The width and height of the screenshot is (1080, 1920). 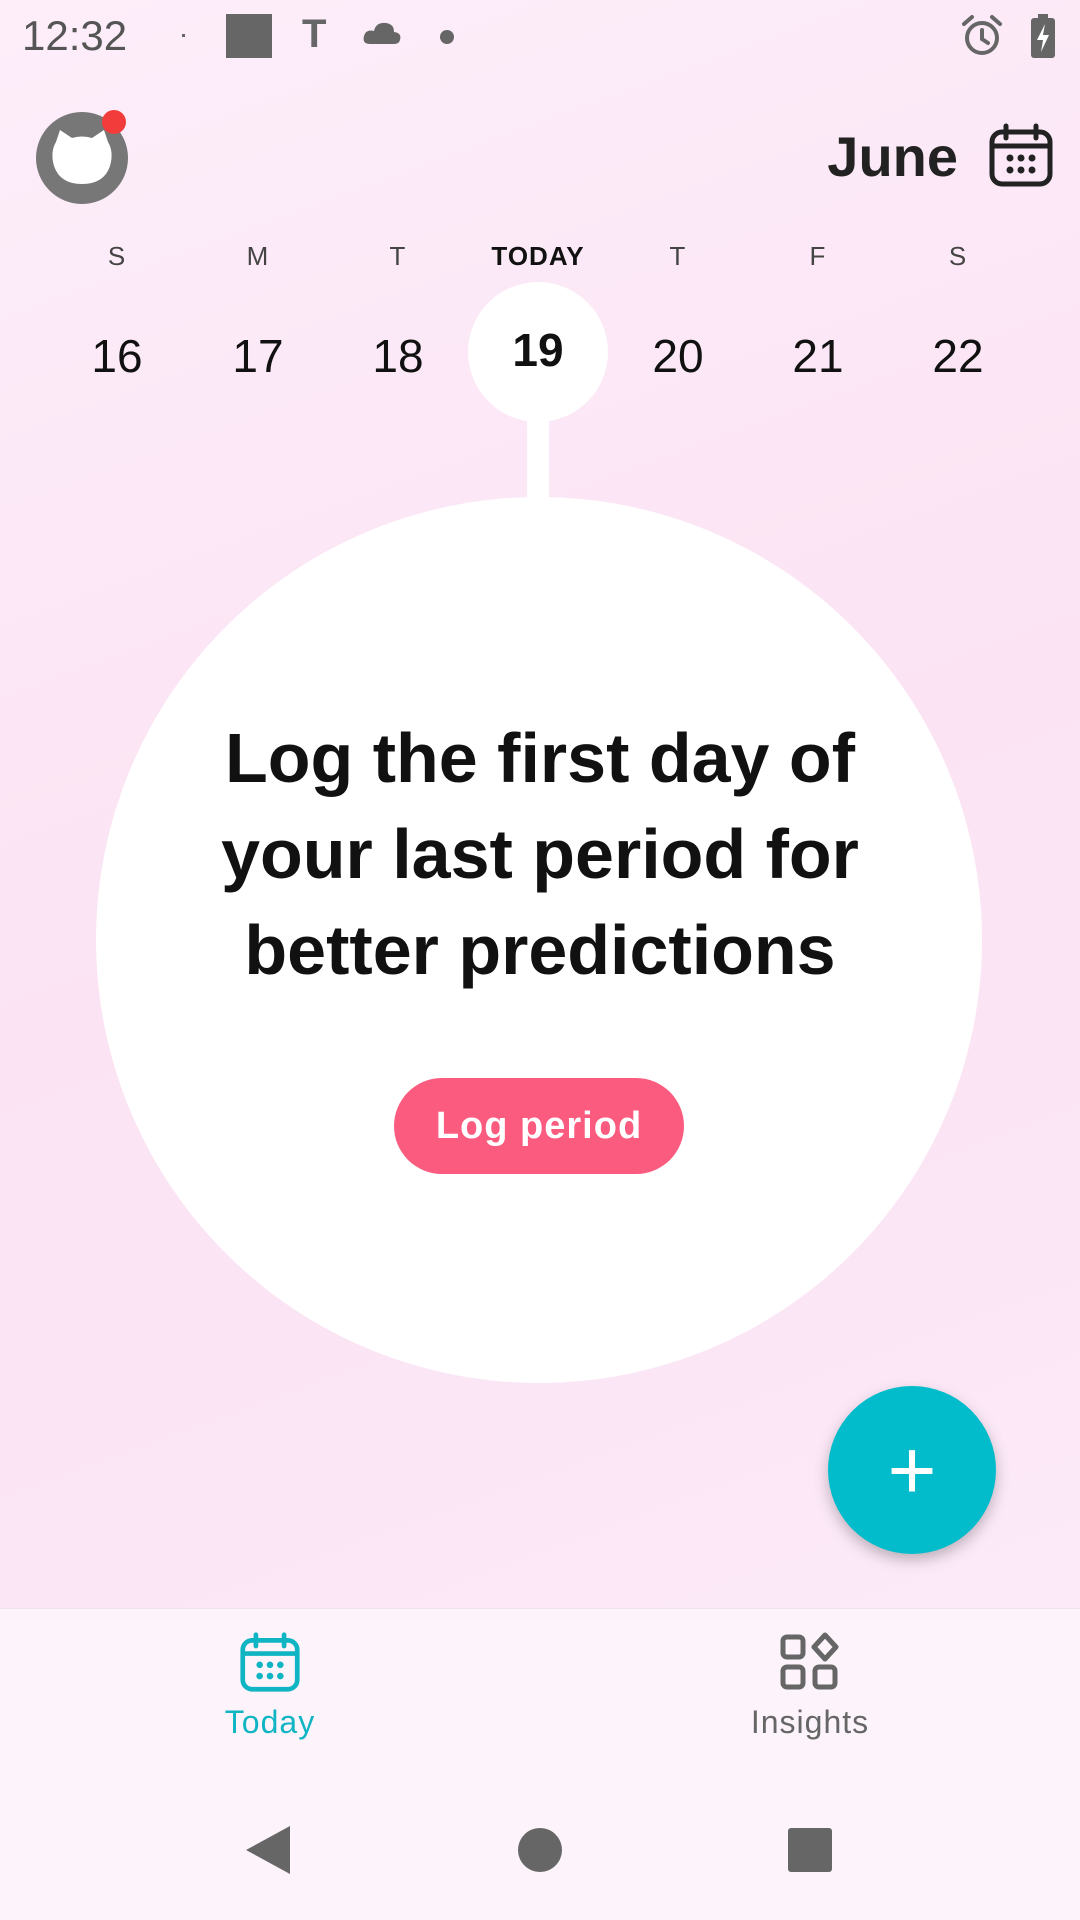 I want to click on day-tue: T 18, so click(x=398, y=312).